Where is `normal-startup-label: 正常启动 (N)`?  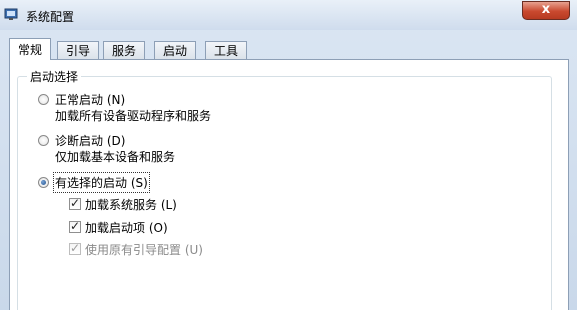 normal-startup-label: 正常启动 (N) is located at coordinates (90, 99).